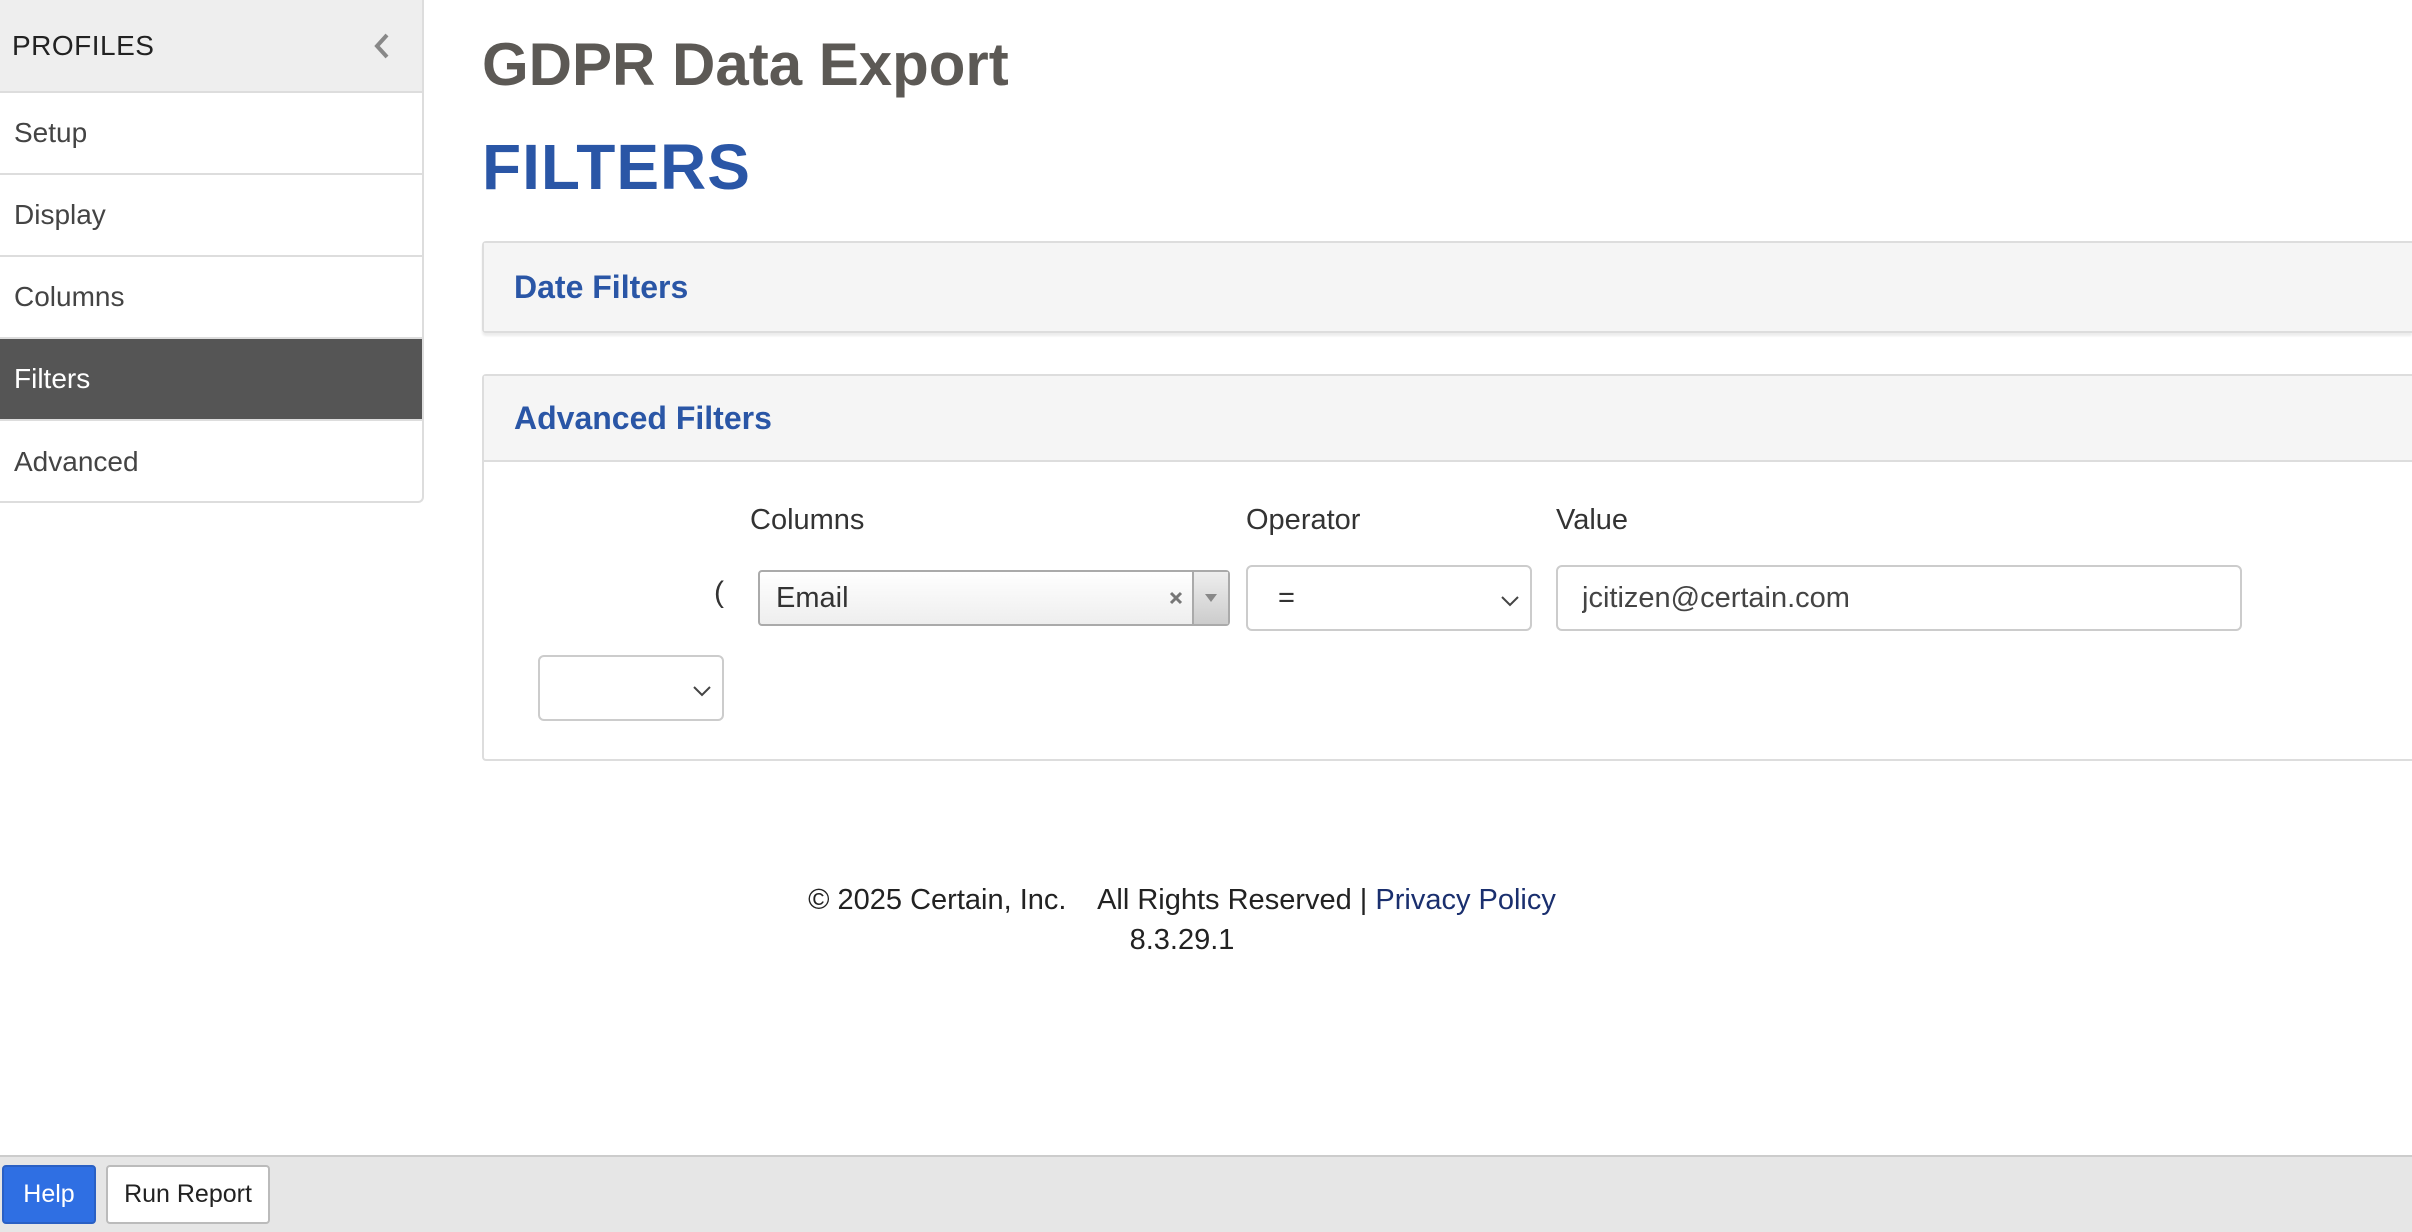 This screenshot has height=1232, width=2412. What do you see at coordinates (1303, 520) in the screenshot?
I see `operator-label: Operator` at bounding box center [1303, 520].